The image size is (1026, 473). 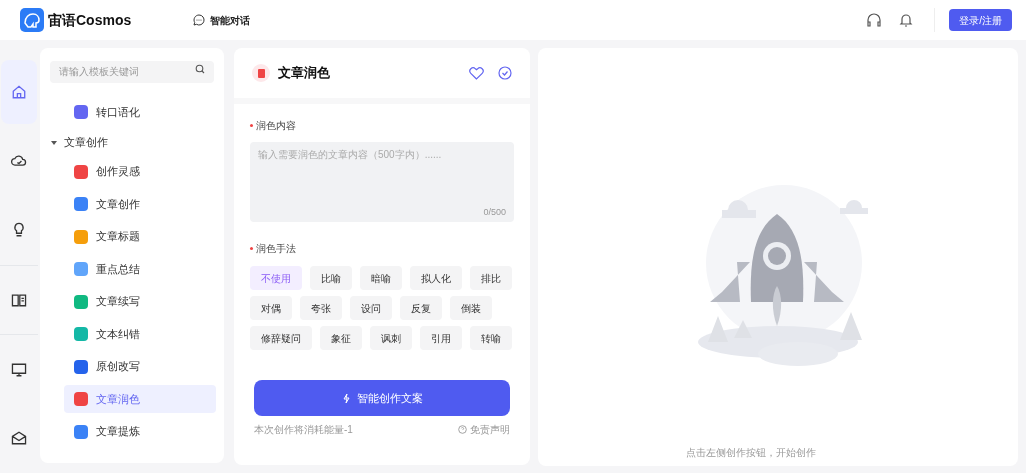 What do you see at coordinates (750, 453) in the screenshot?
I see `empty-hint: 点击左侧创作按钮，开始创作` at bounding box center [750, 453].